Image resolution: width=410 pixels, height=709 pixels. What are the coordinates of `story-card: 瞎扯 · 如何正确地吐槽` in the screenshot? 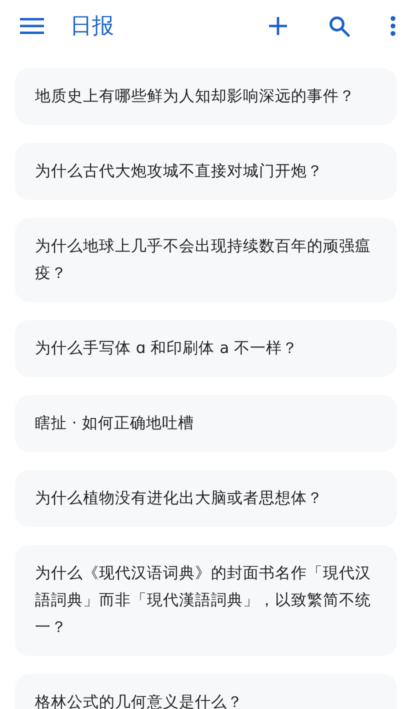 It's located at (206, 423).